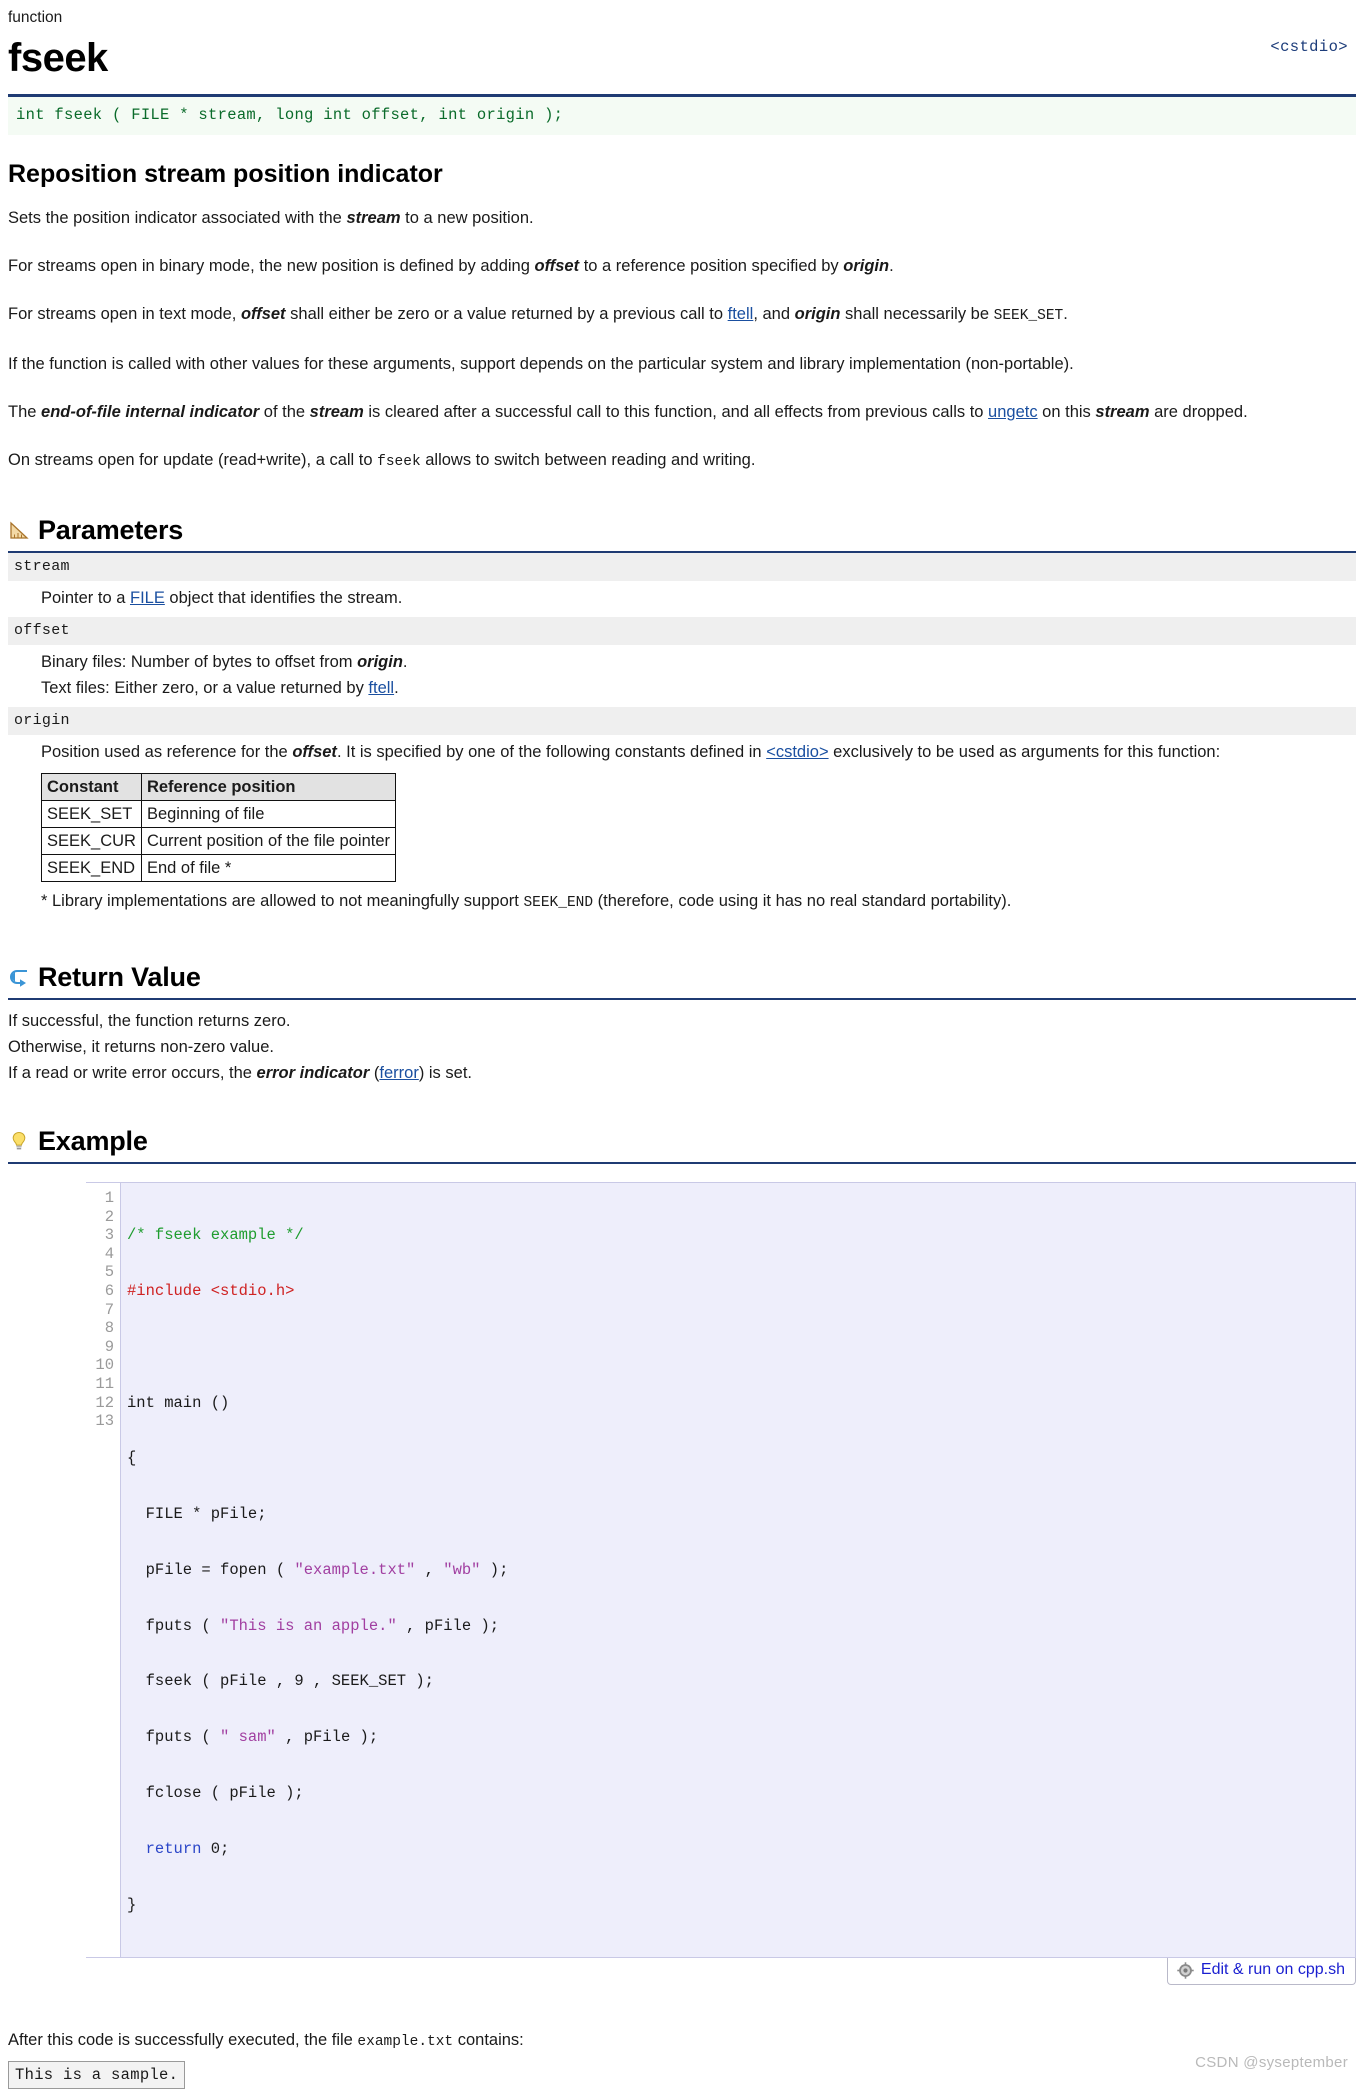 The height and width of the screenshot is (2089, 1364). What do you see at coordinates (405, 2042) in the screenshot?
I see `filename-example-txt: example.txt` at bounding box center [405, 2042].